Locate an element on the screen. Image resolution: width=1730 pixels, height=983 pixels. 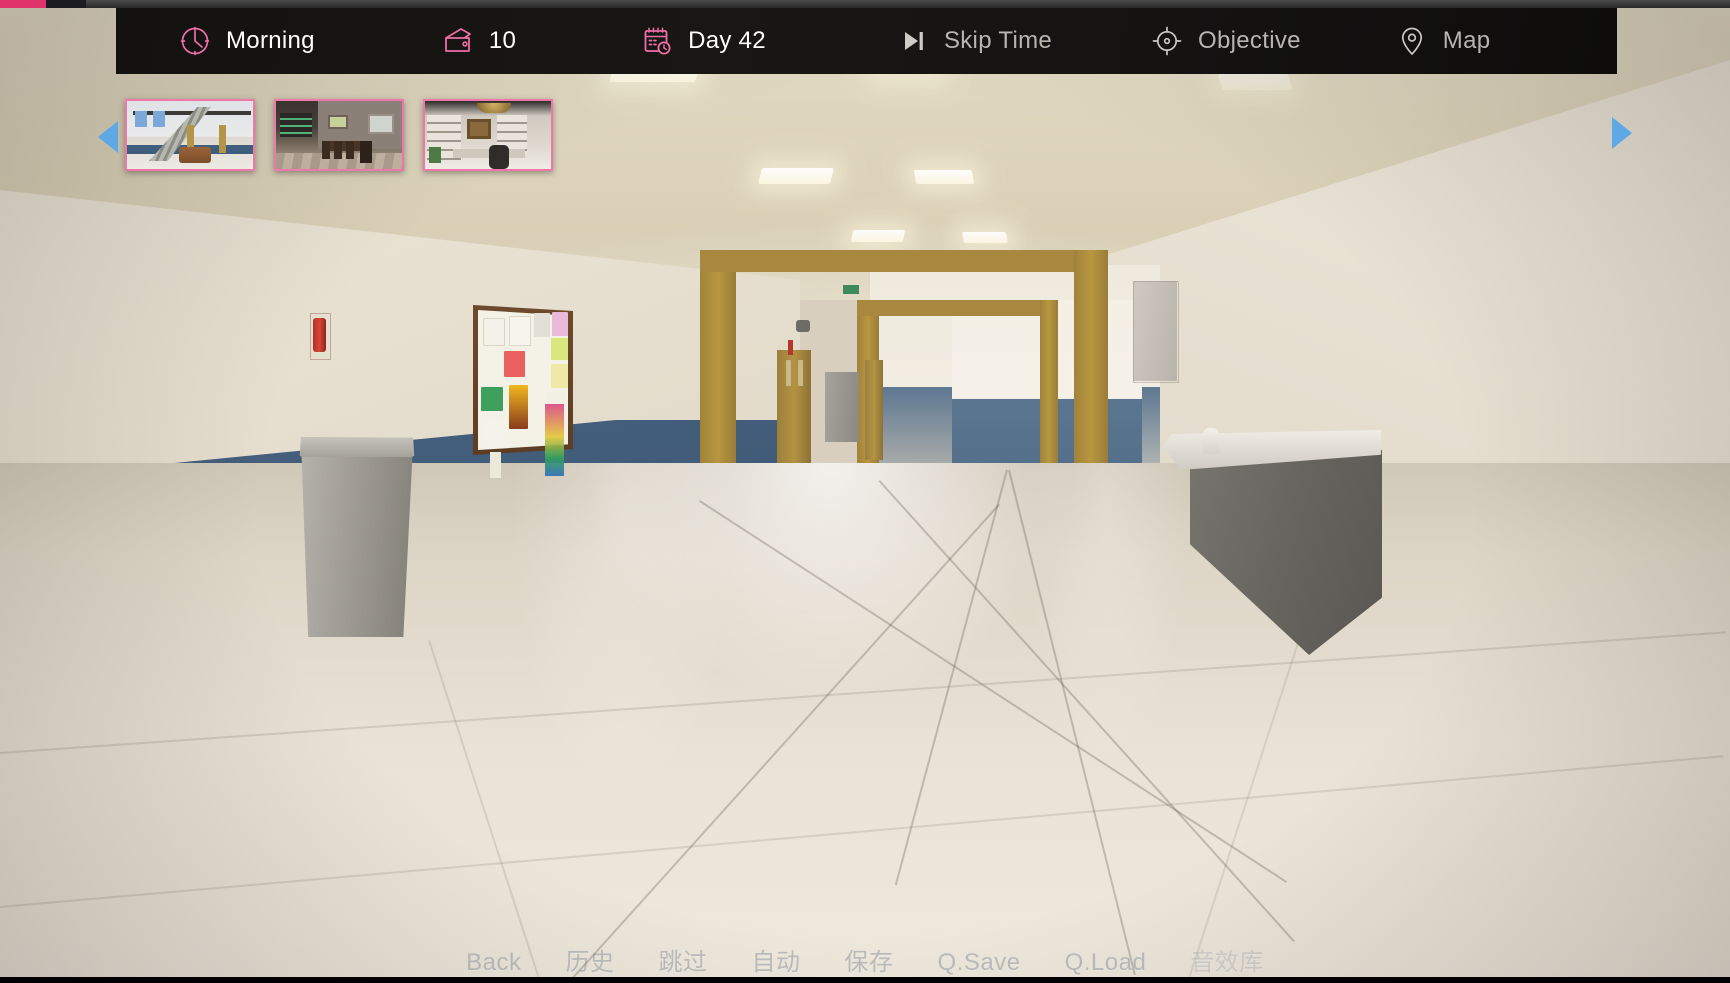
water-fountain-spout is located at coordinates (1211, 441).